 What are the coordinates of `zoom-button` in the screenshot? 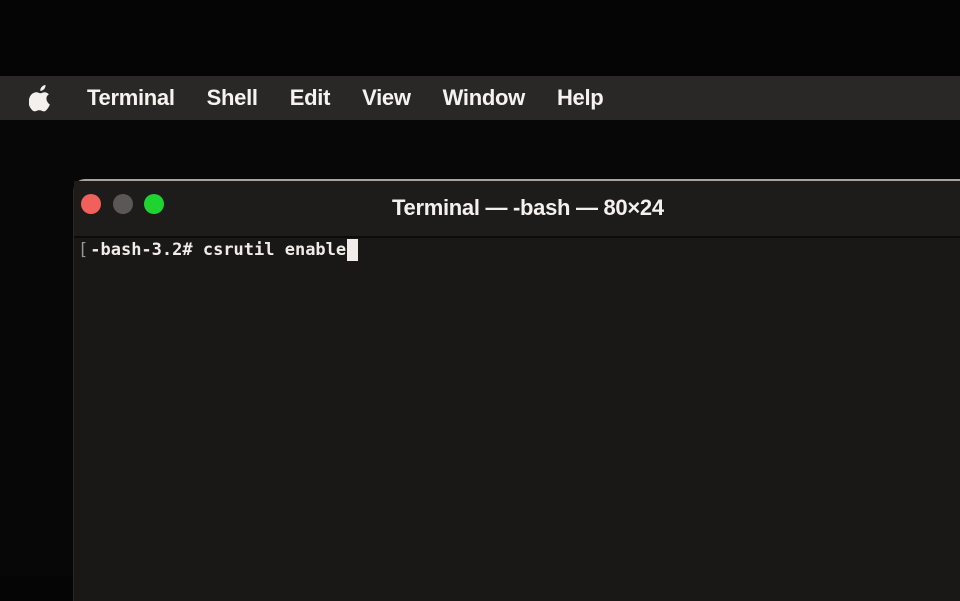 It's located at (154, 204).